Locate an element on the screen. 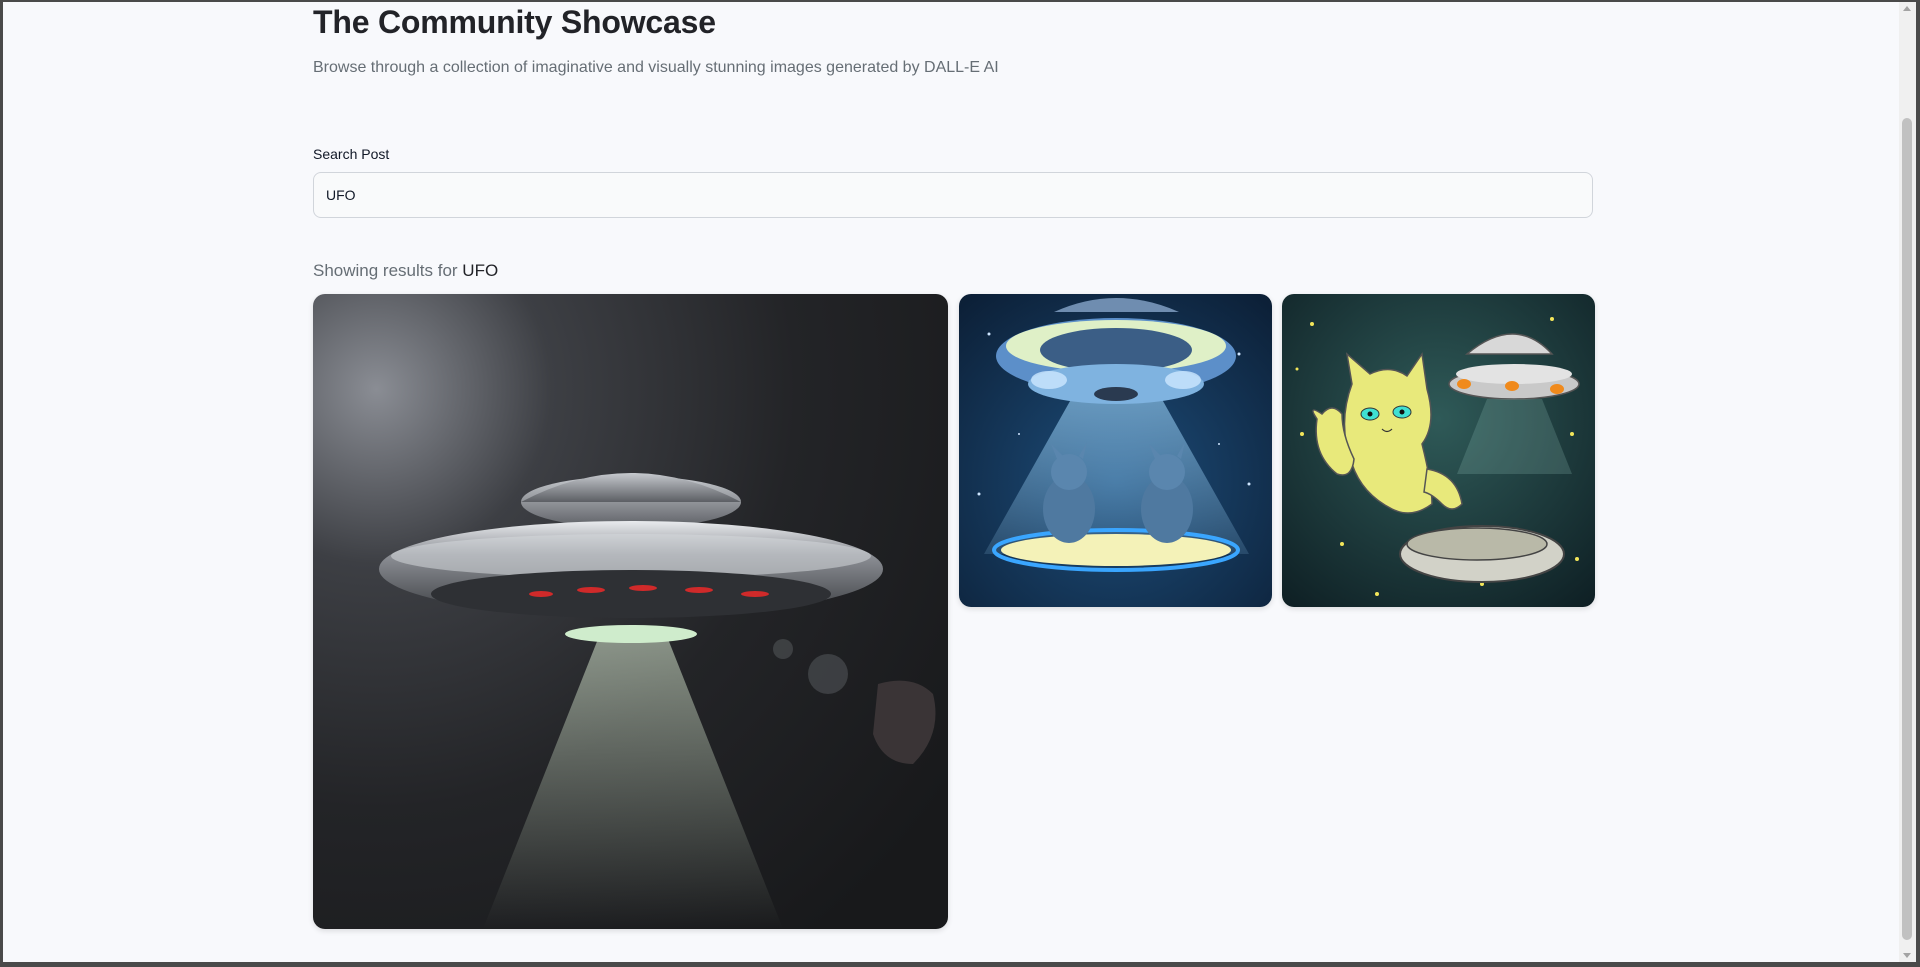  results-prefix: Showing results for is located at coordinates (388, 270).